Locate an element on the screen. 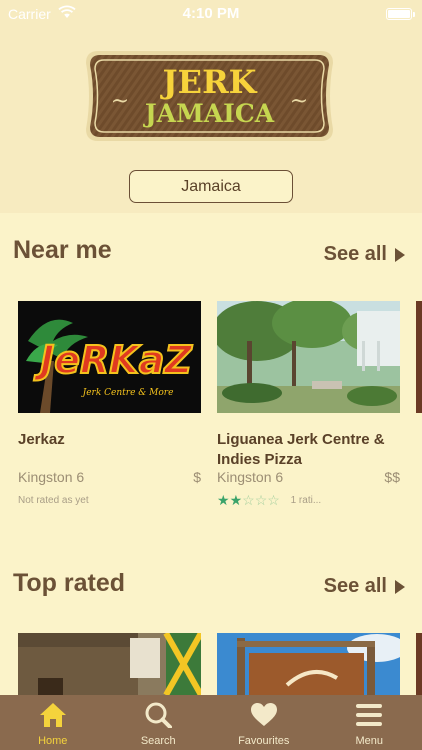 Image resolution: width=422 pixels, height=750 pixels. logo-line1: JERK is located at coordinates (209, 82).